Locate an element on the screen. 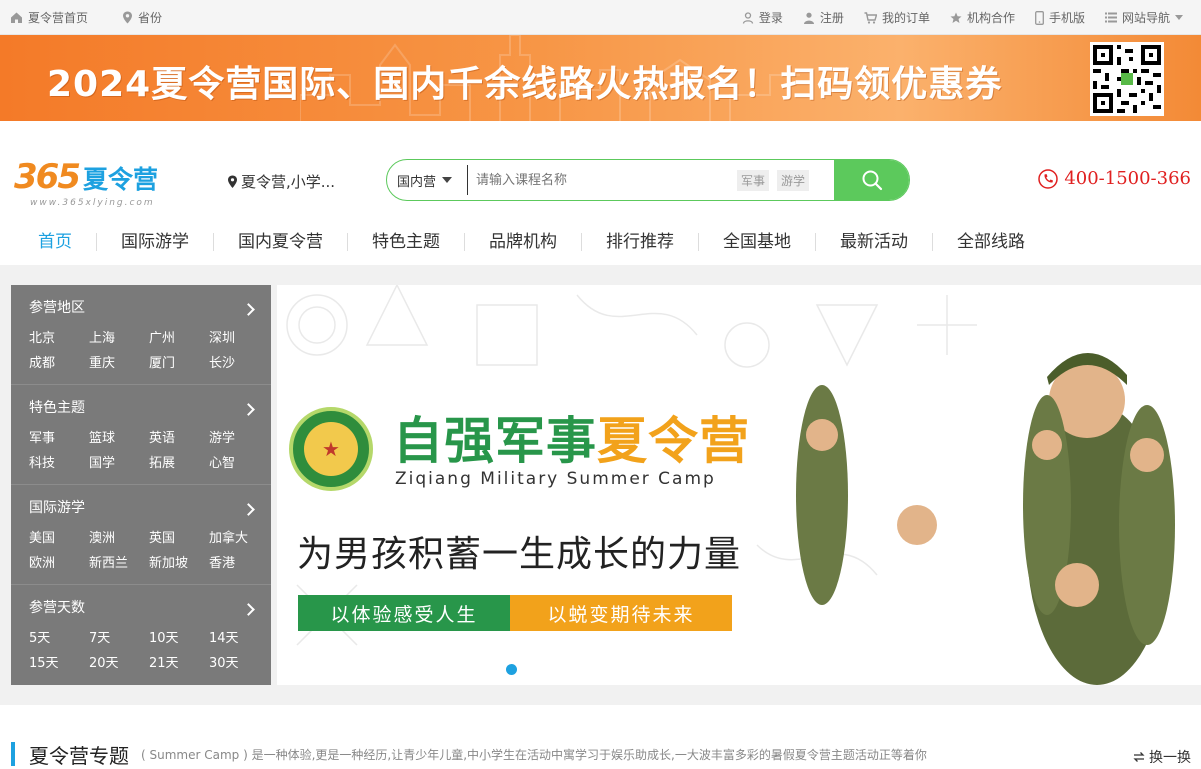 Image resolution: width=1201 pixels, height=769 pixels. sidebar-item: 英国 is located at coordinates (179, 536).